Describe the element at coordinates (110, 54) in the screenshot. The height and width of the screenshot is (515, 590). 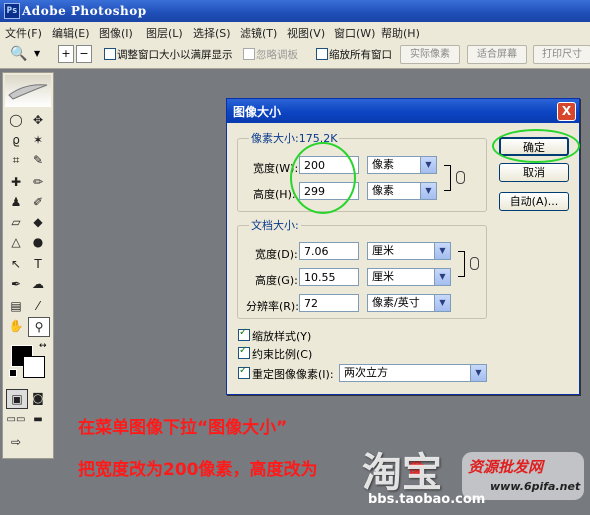
I see `fit-window-checkbox` at that location.